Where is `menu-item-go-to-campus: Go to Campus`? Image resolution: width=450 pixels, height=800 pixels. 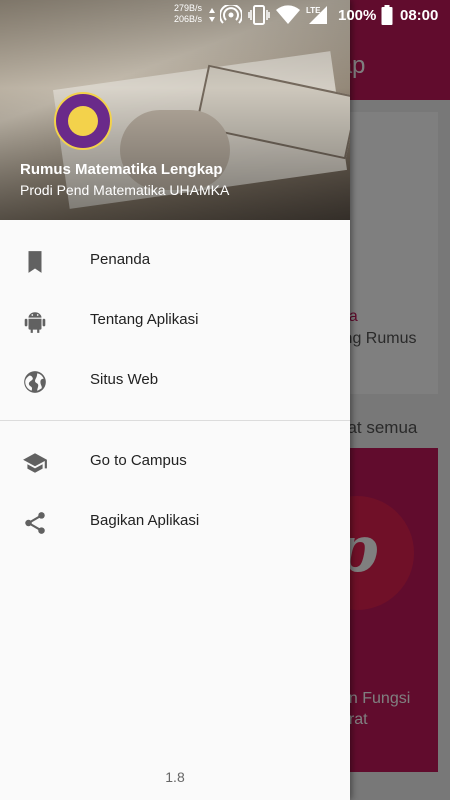
menu-item-go-to-campus: Go to Campus is located at coordinates (175, 462).